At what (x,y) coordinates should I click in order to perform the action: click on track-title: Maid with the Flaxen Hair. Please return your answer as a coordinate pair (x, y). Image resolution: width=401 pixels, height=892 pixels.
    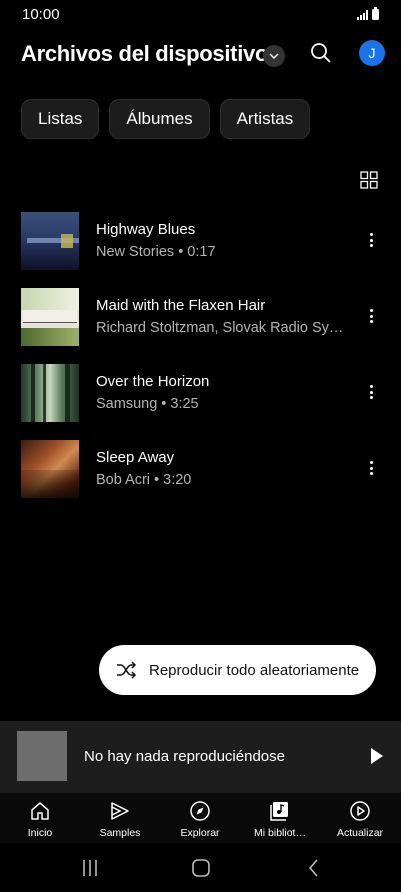
    Looking at the image, I should click on (181, 305).